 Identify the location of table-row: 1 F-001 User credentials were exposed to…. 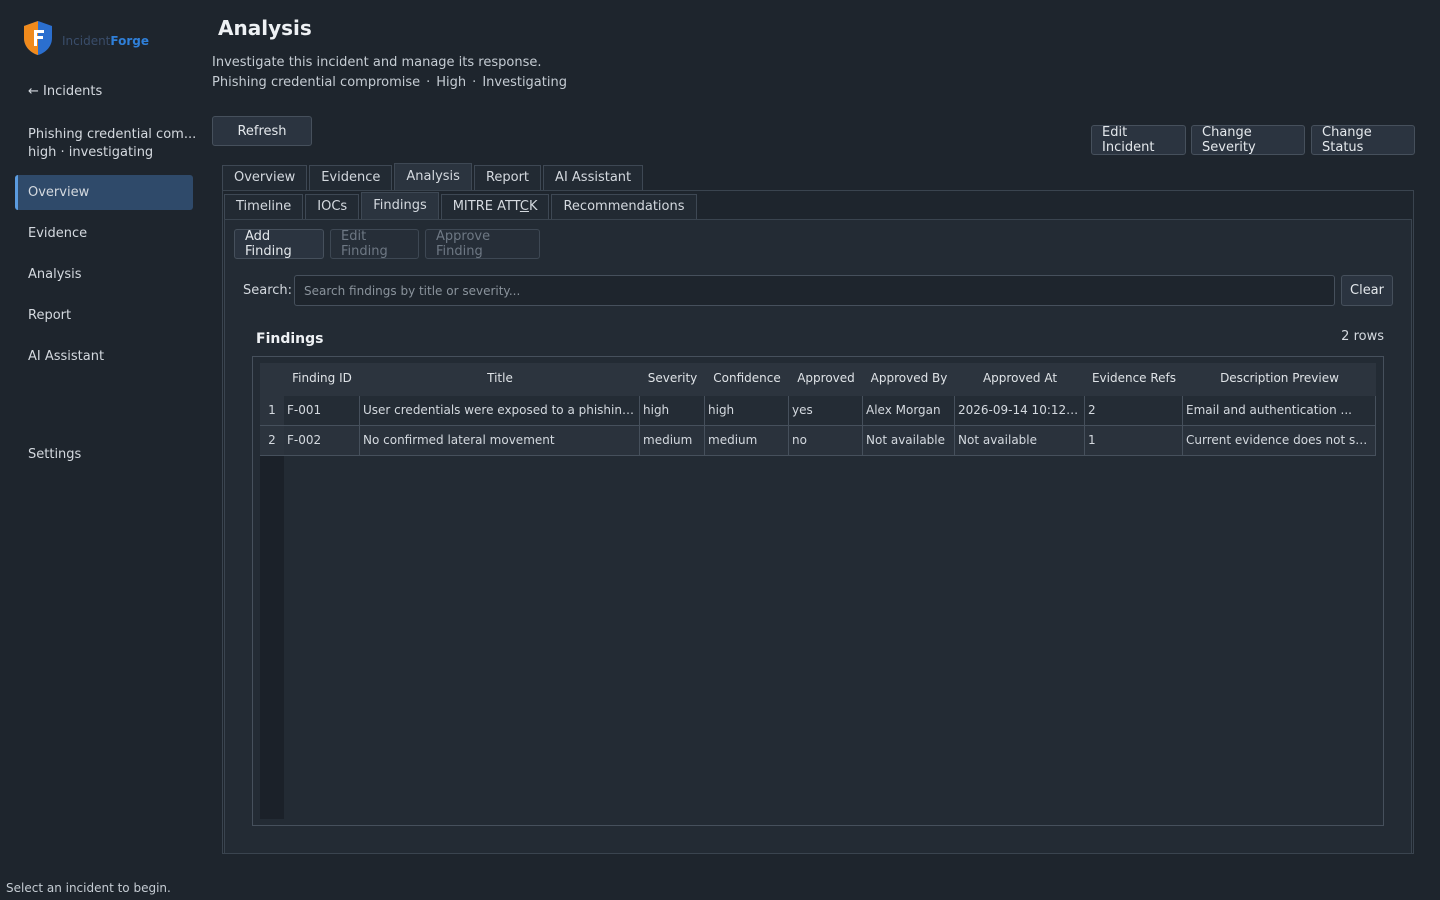
(818, 411).